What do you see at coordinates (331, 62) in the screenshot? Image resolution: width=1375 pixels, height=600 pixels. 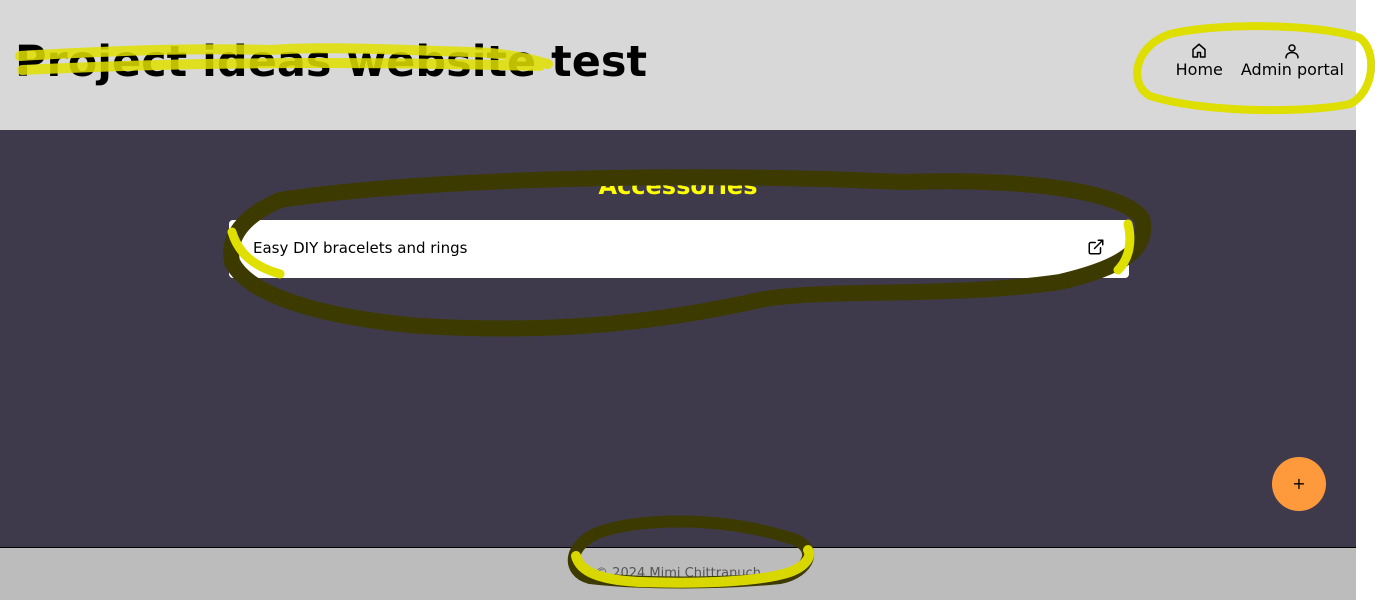 I see `site-title: Project ideas website test` at bounding box center [331, 62].